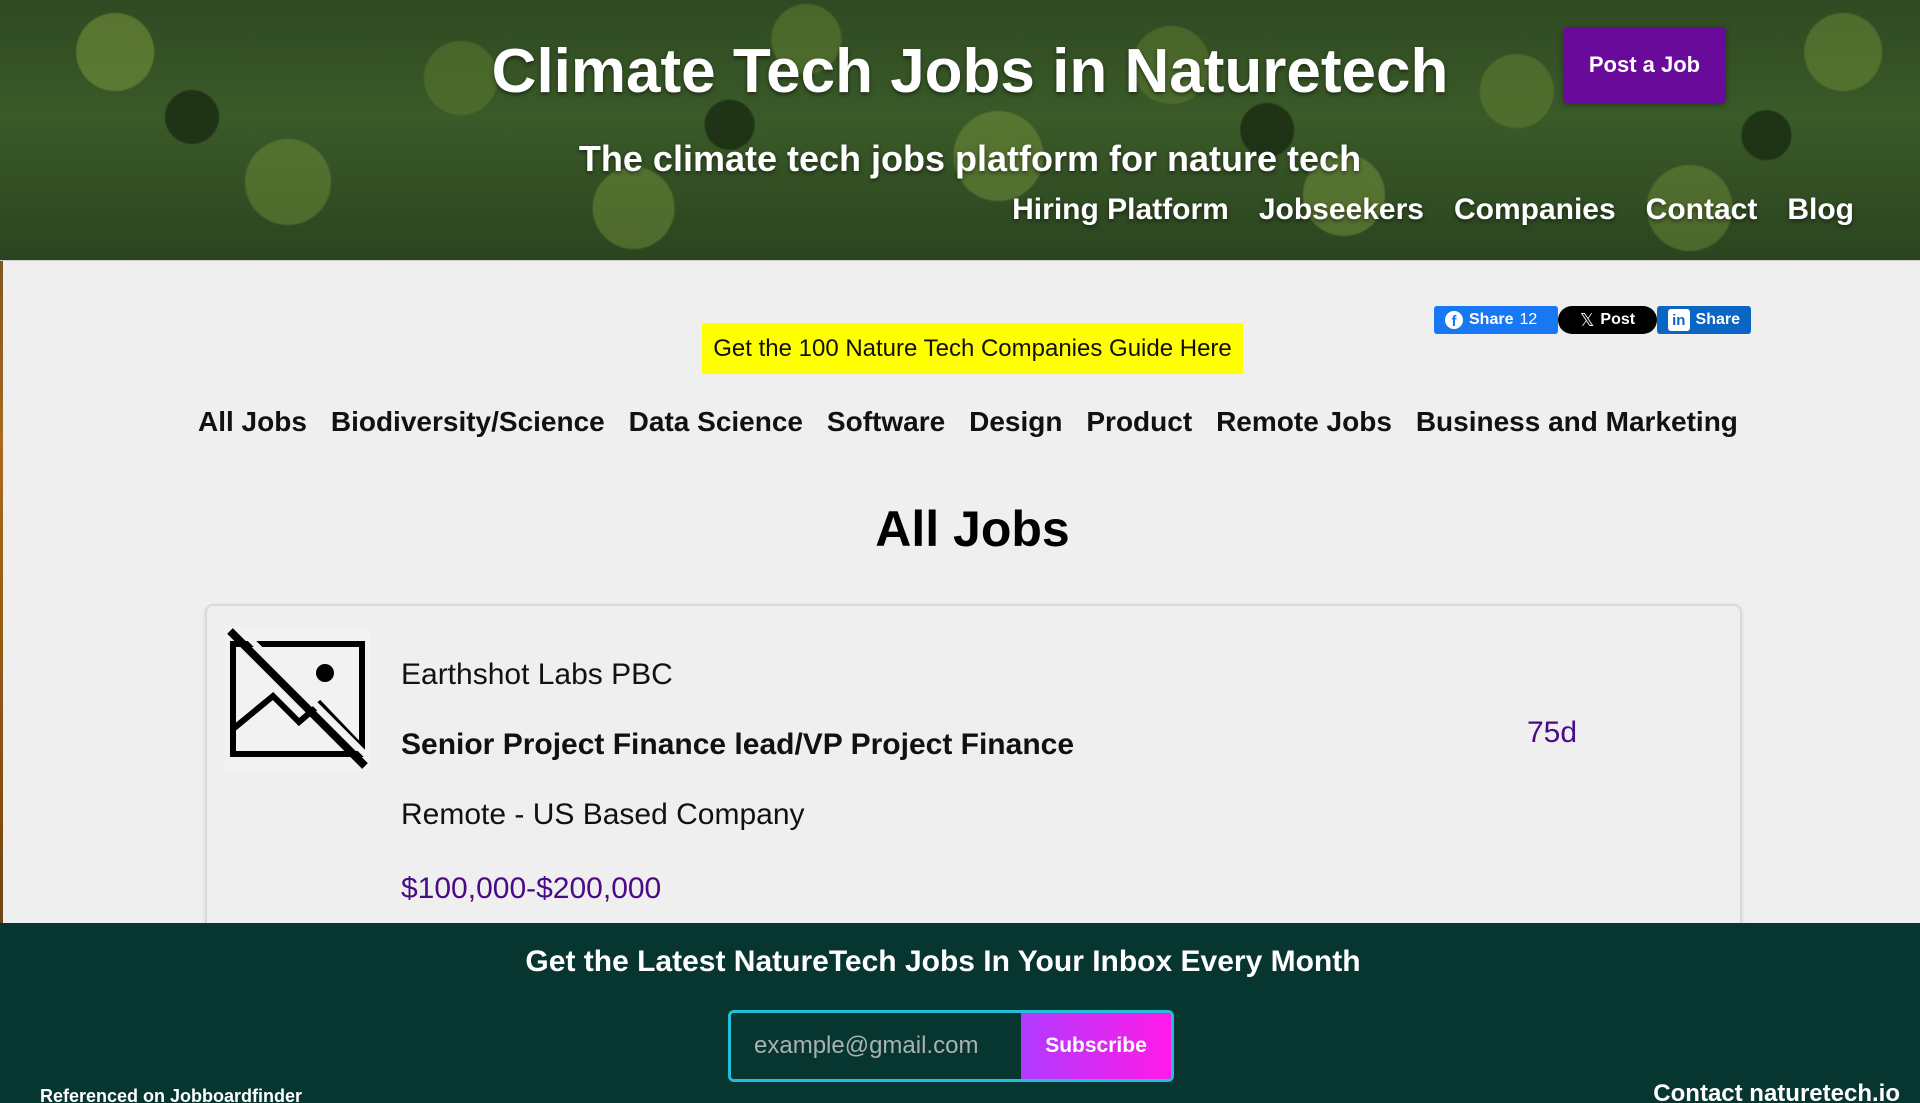 The height and width of the screenshot is (1103, 1920). Describe the element at coordinates (1015, 422) in the screenshot. I see `category-design: Design` at that location.